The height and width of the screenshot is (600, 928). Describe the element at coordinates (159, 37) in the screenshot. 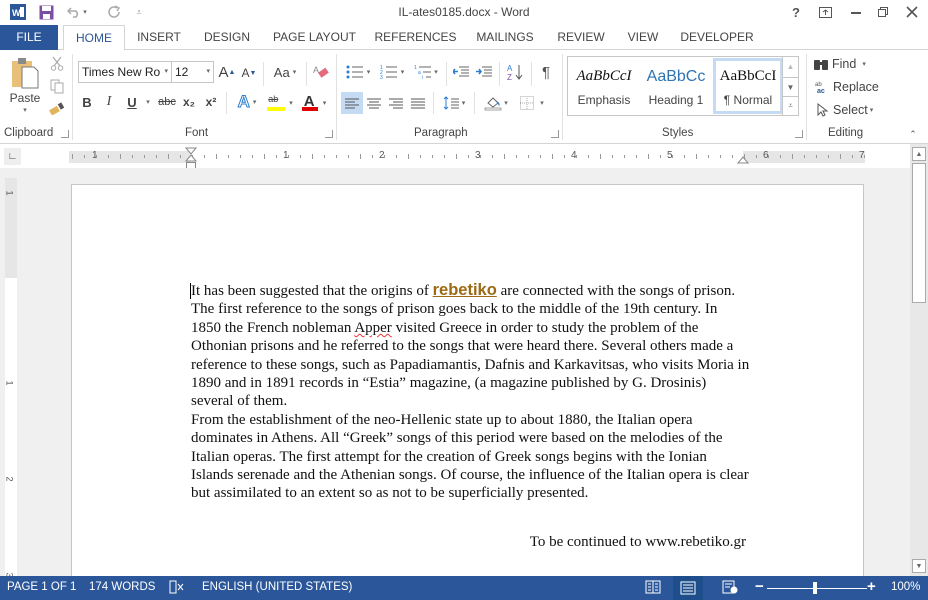

I see `tab-insert: INSERT` at that location.